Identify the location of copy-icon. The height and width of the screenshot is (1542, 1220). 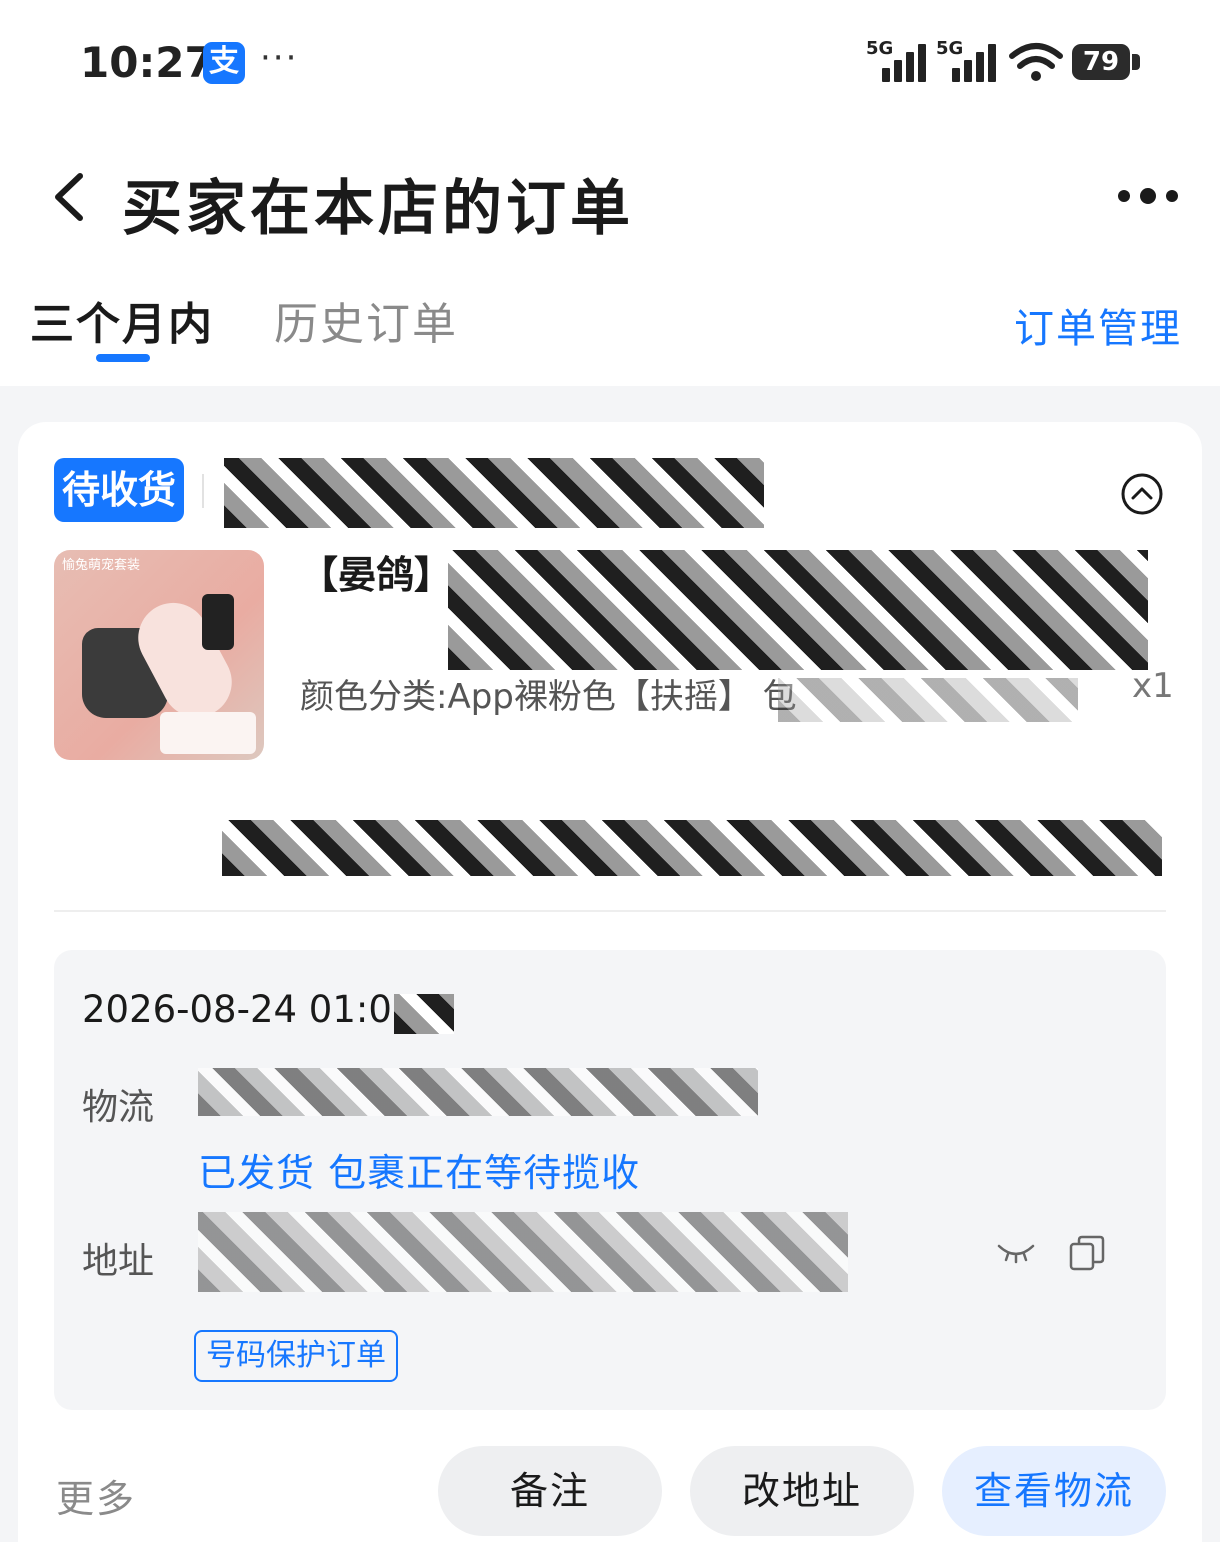
(1087, 1253).